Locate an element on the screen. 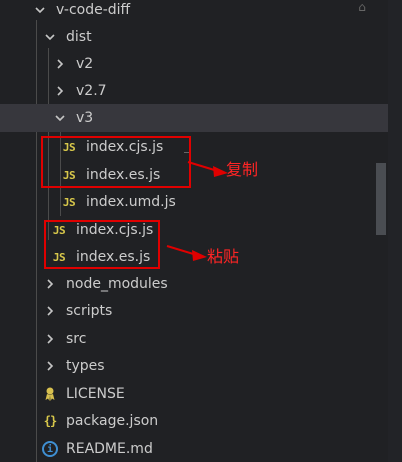  tree-item-label: v3 is located at coordinates (85, 118).